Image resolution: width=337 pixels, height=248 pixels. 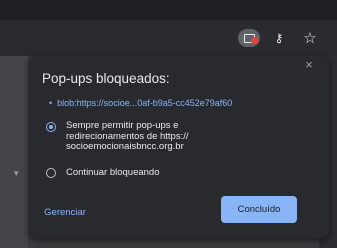 I want to click on radio-always-allow, so click(x=51, y=127).